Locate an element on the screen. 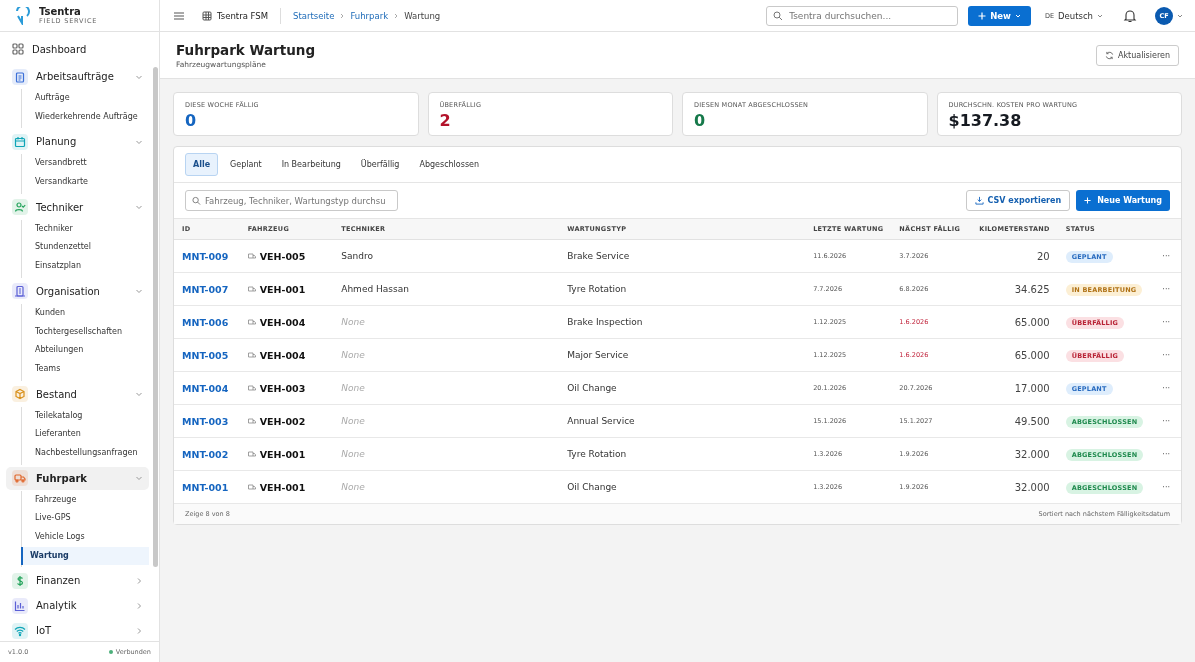 The height and width of the screenshot is (662, 1195). nav-item: Versandkarte is located at coordinates (85, 182).